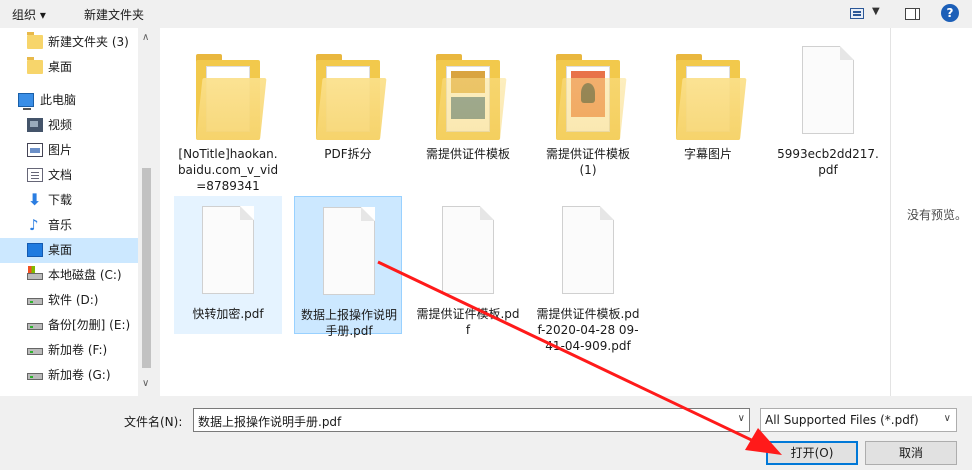 The width and height of the screenshot is (972, 470). Describe the element at coordinates (588, 330) in the screenshot. I see `file-name: 需提供证件模板.pdf-2020-04-28 09-41-04-909.pdf` at that location.